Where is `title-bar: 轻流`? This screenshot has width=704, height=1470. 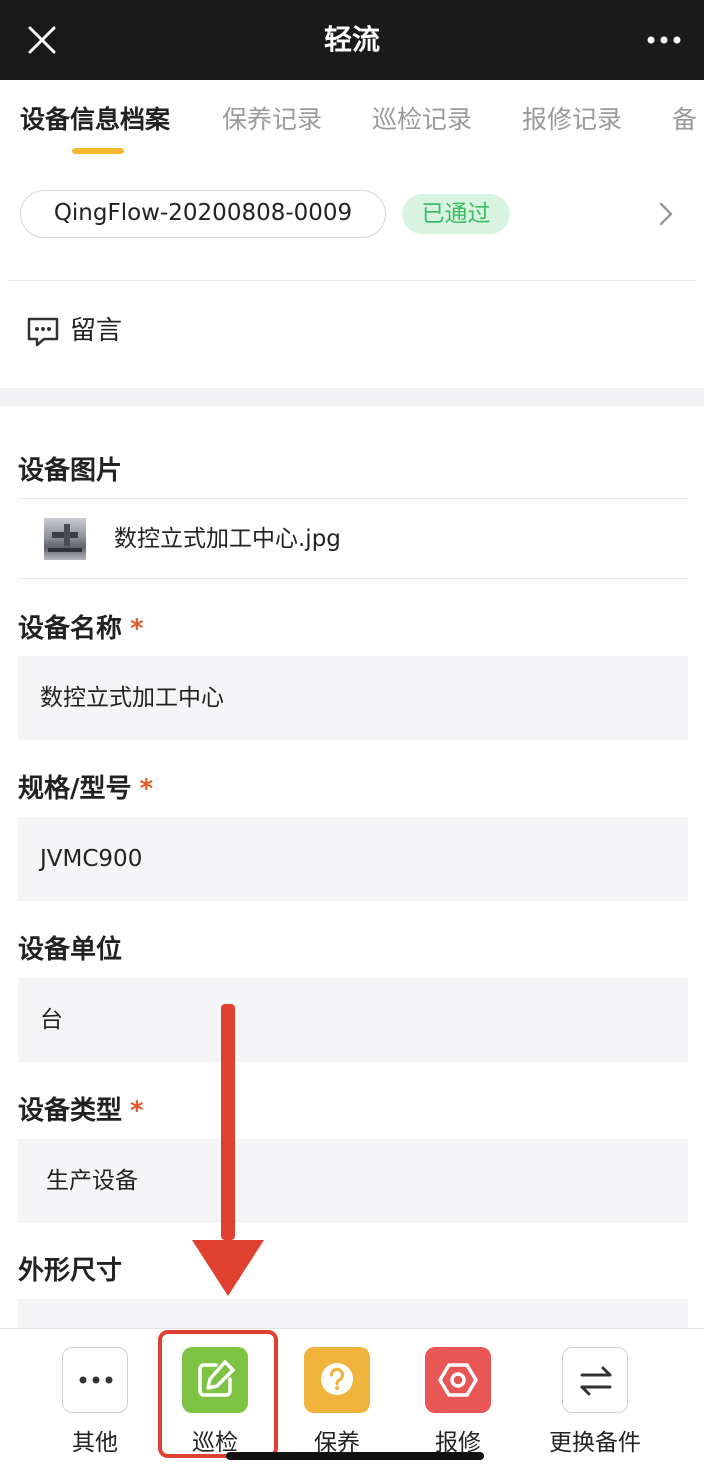 title-bar: 轻流 is located at coordinates (352, 40).